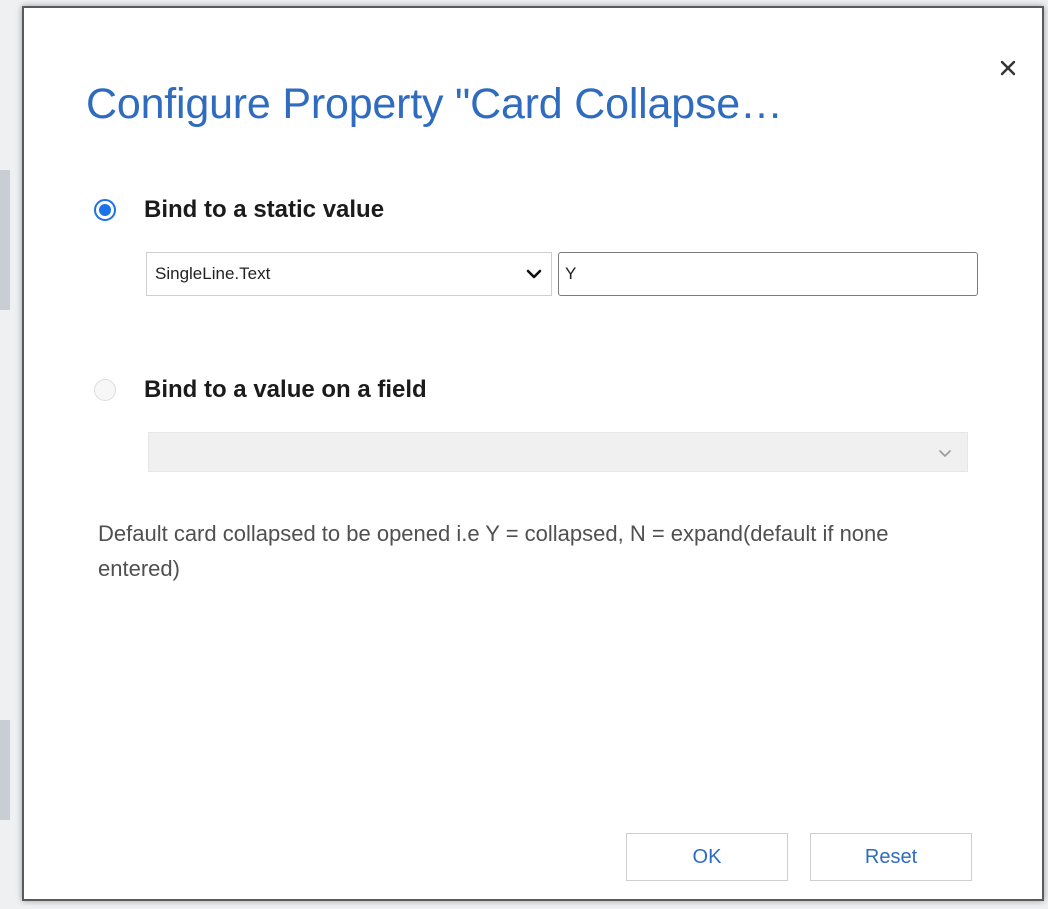  Describe the element at coordinates (707, 857) in the screenshot. I see `ok-button: OK` at that location.